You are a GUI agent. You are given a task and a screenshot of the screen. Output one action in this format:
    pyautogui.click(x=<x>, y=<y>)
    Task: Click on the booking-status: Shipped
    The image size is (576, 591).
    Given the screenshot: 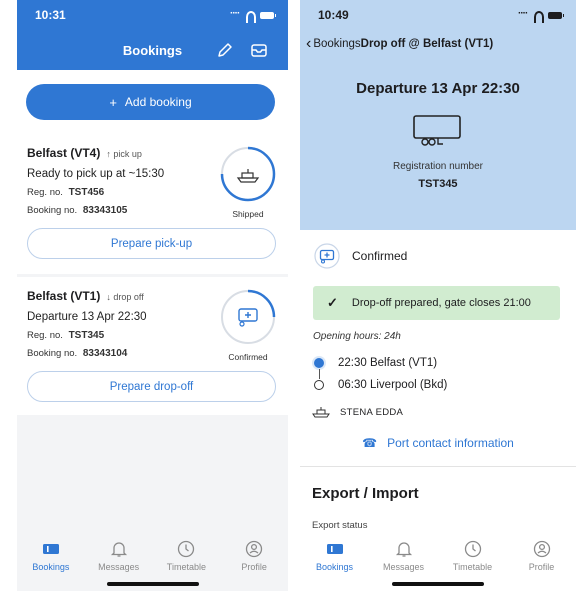 What is the action you would take?
    pyautogui.click(x=248, y=214)
    